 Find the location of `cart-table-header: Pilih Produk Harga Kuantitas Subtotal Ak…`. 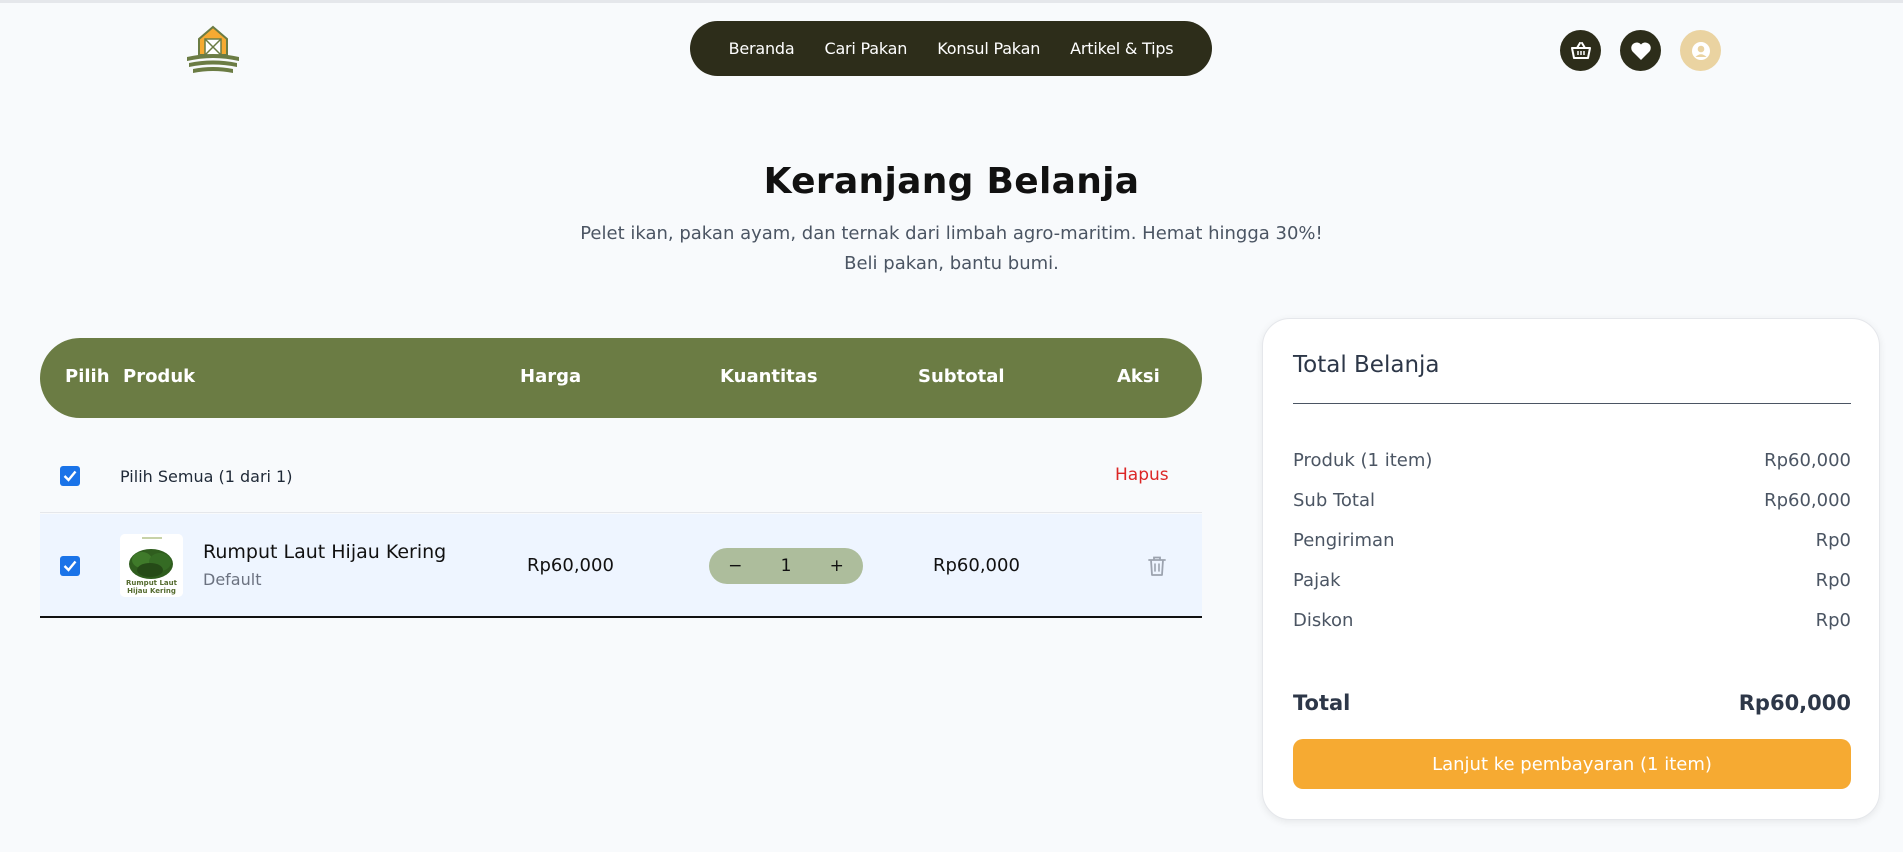

cart-table-header: Pilih Produk Harga Kuantitas Subtotal Ak… is located at coordinates (621, 378).